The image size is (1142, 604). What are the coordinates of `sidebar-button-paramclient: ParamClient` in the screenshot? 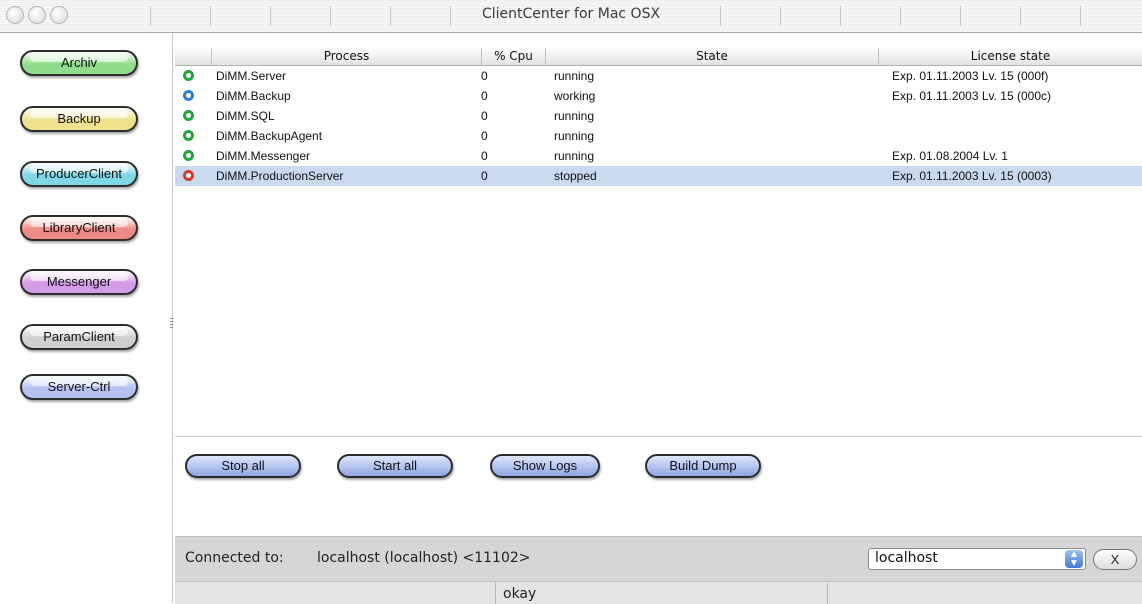 It's located at (79, 337).